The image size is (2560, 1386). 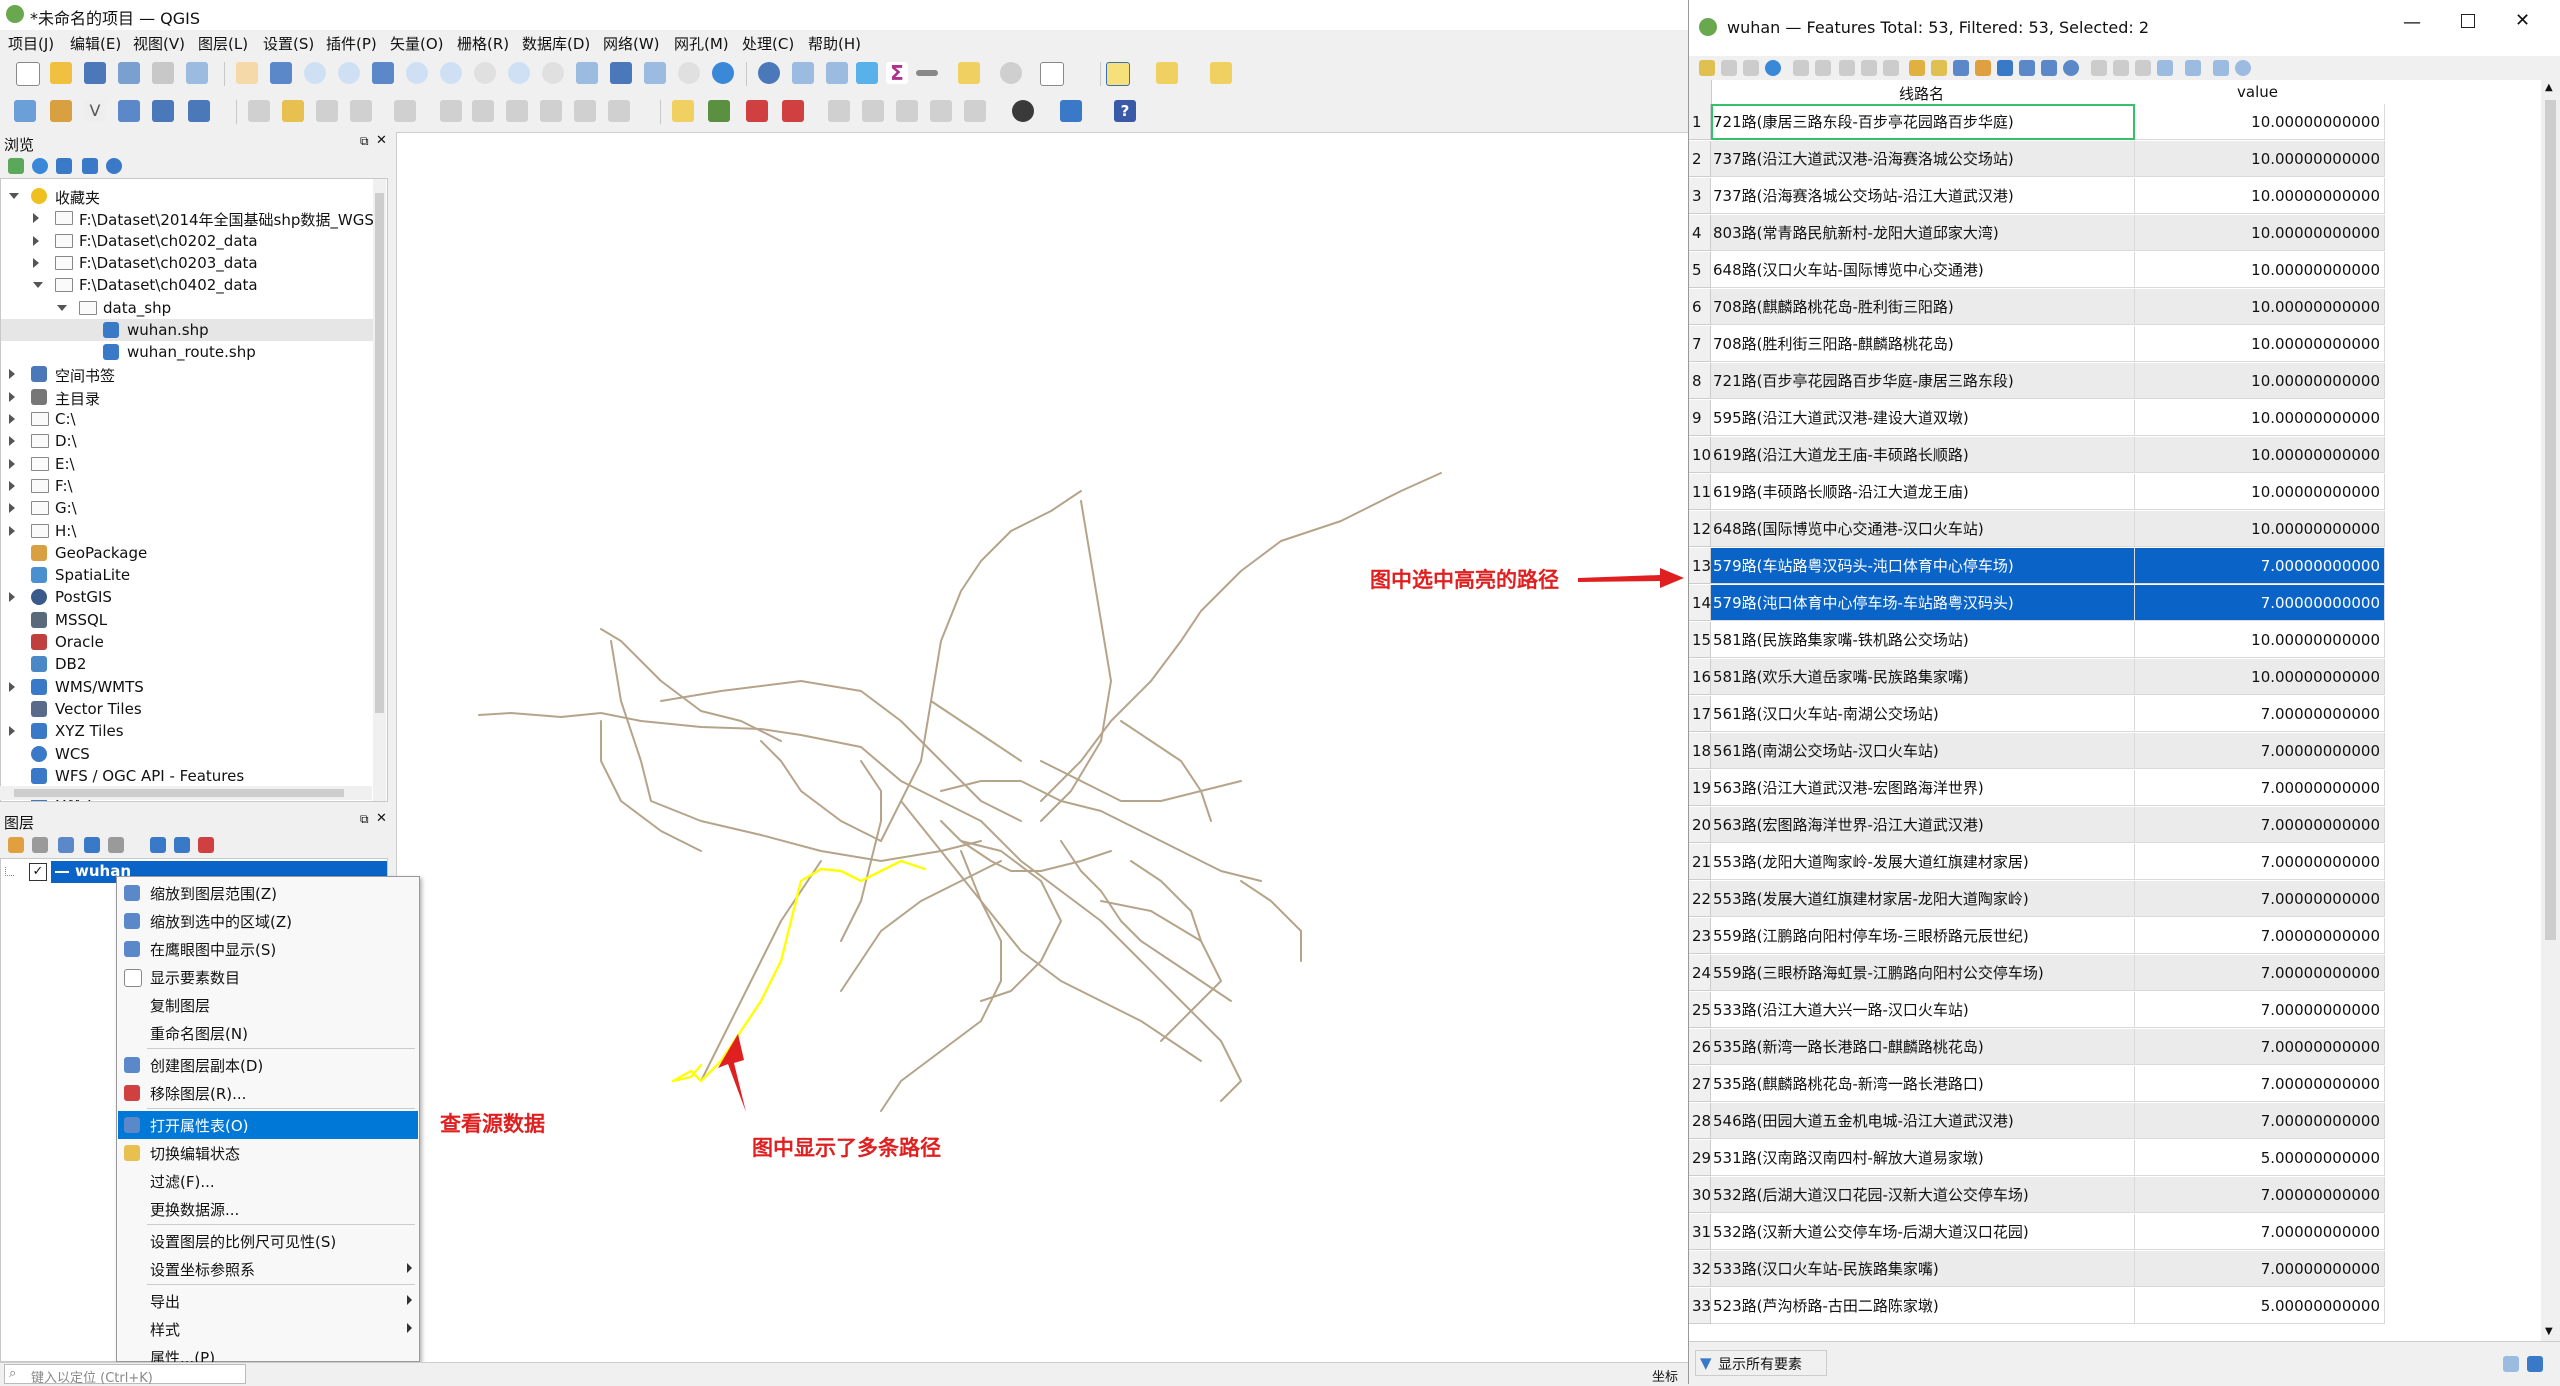 What do you see at coordinates (197, 73) in the screenshot?
I see `layout-manager-icon` at bounding box center [197, 73].